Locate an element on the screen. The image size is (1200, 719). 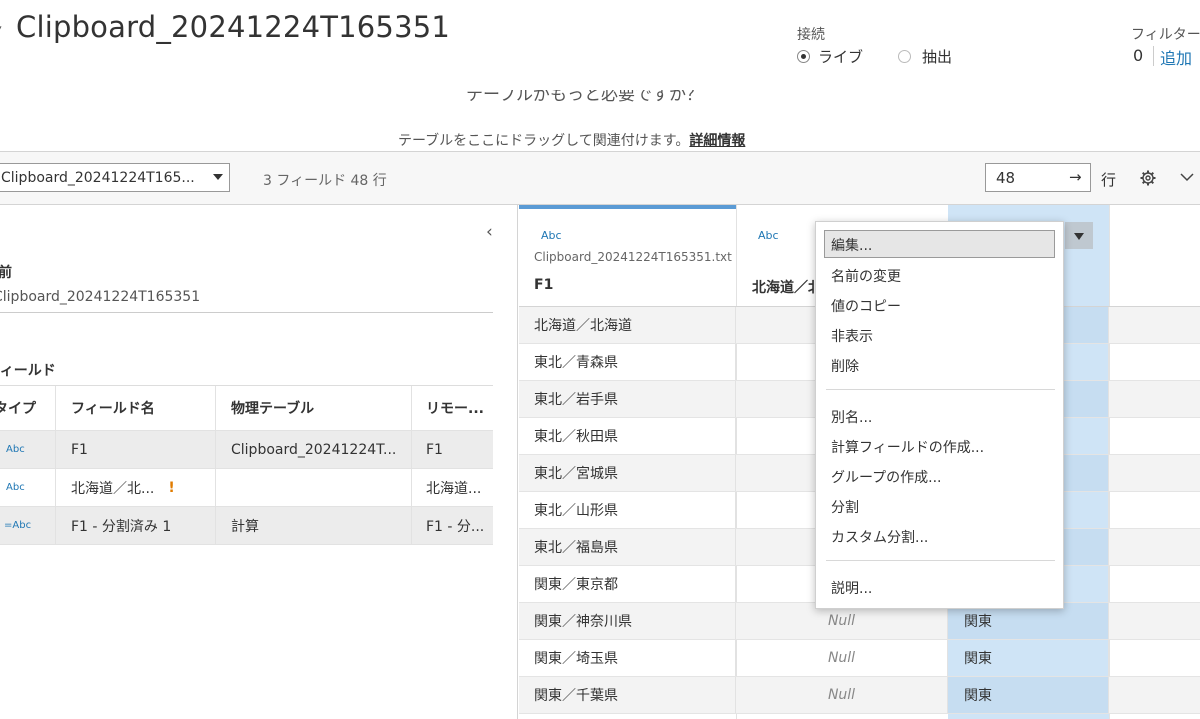
extract-radio-button is located at coordinates (904, 56).